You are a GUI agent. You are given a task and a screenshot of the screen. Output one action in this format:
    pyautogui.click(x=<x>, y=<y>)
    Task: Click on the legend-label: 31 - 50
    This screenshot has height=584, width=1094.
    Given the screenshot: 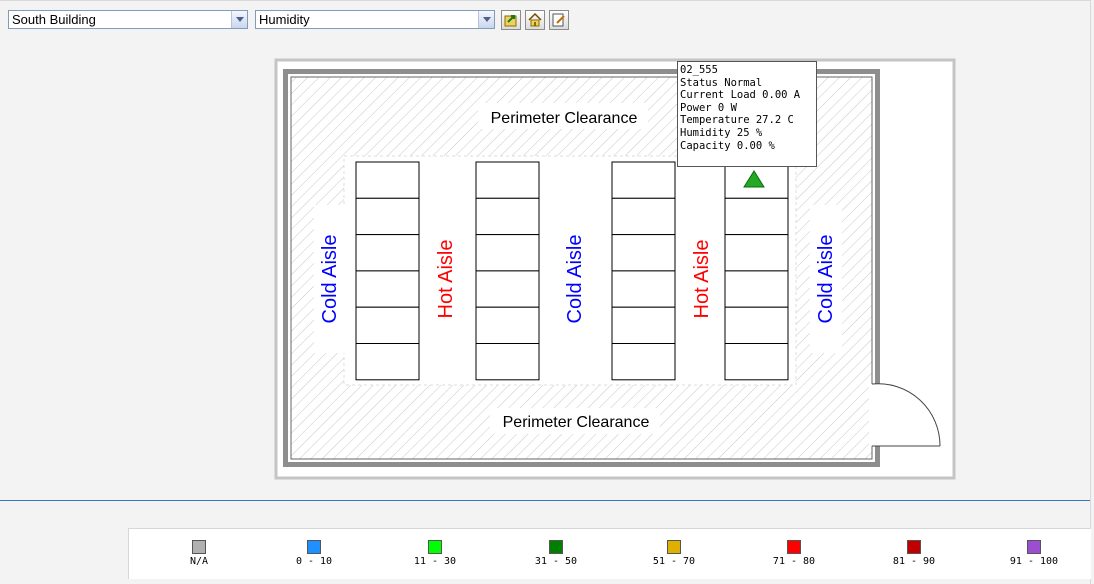 What is the action you would take?
    pyautogui.click(x=556, y=561)
    